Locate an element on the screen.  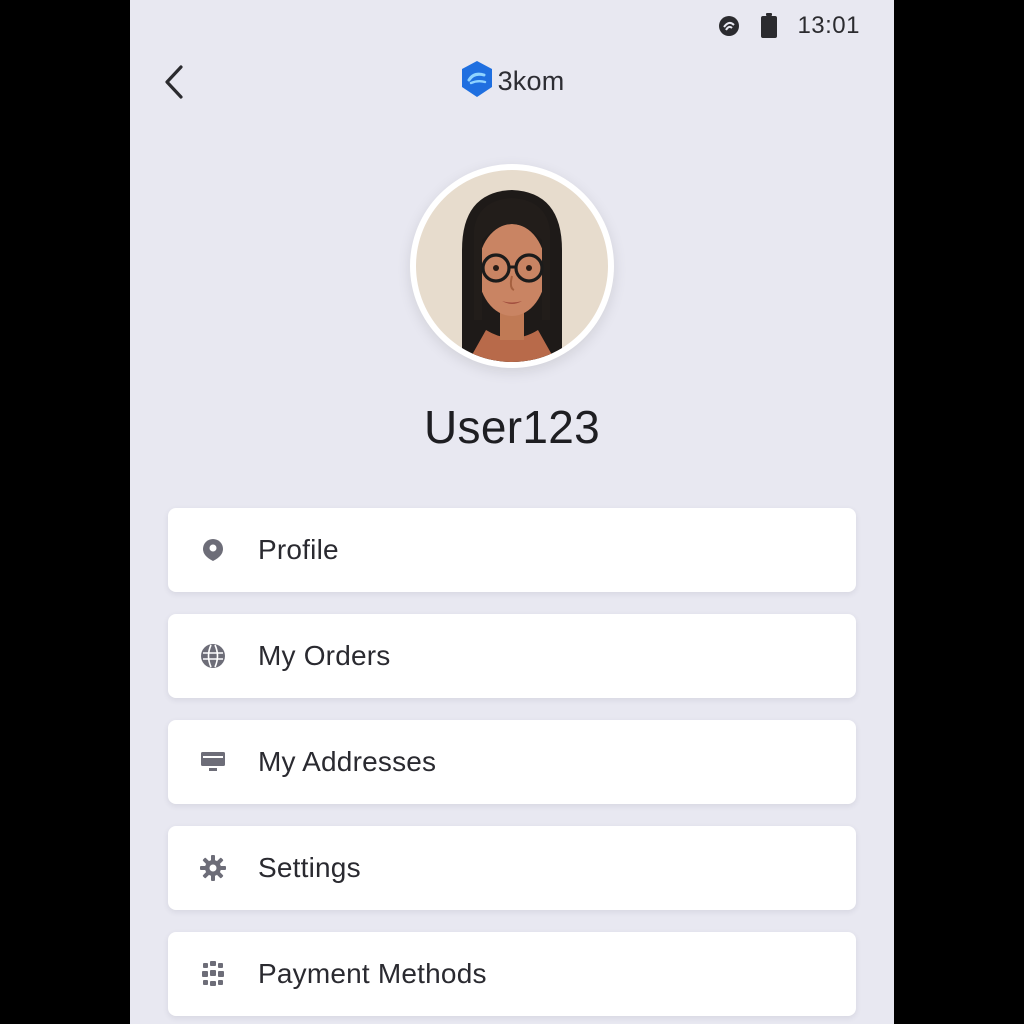
menu-item-label: Settings is located at coordinates (309, 867).